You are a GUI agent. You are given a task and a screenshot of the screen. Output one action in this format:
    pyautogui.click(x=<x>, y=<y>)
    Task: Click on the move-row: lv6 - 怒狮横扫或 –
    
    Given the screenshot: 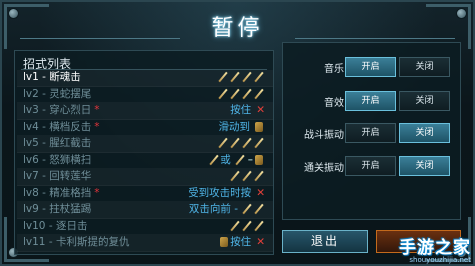 What is the action you would take?
    pyautogui.click(x=145, y=161)
    